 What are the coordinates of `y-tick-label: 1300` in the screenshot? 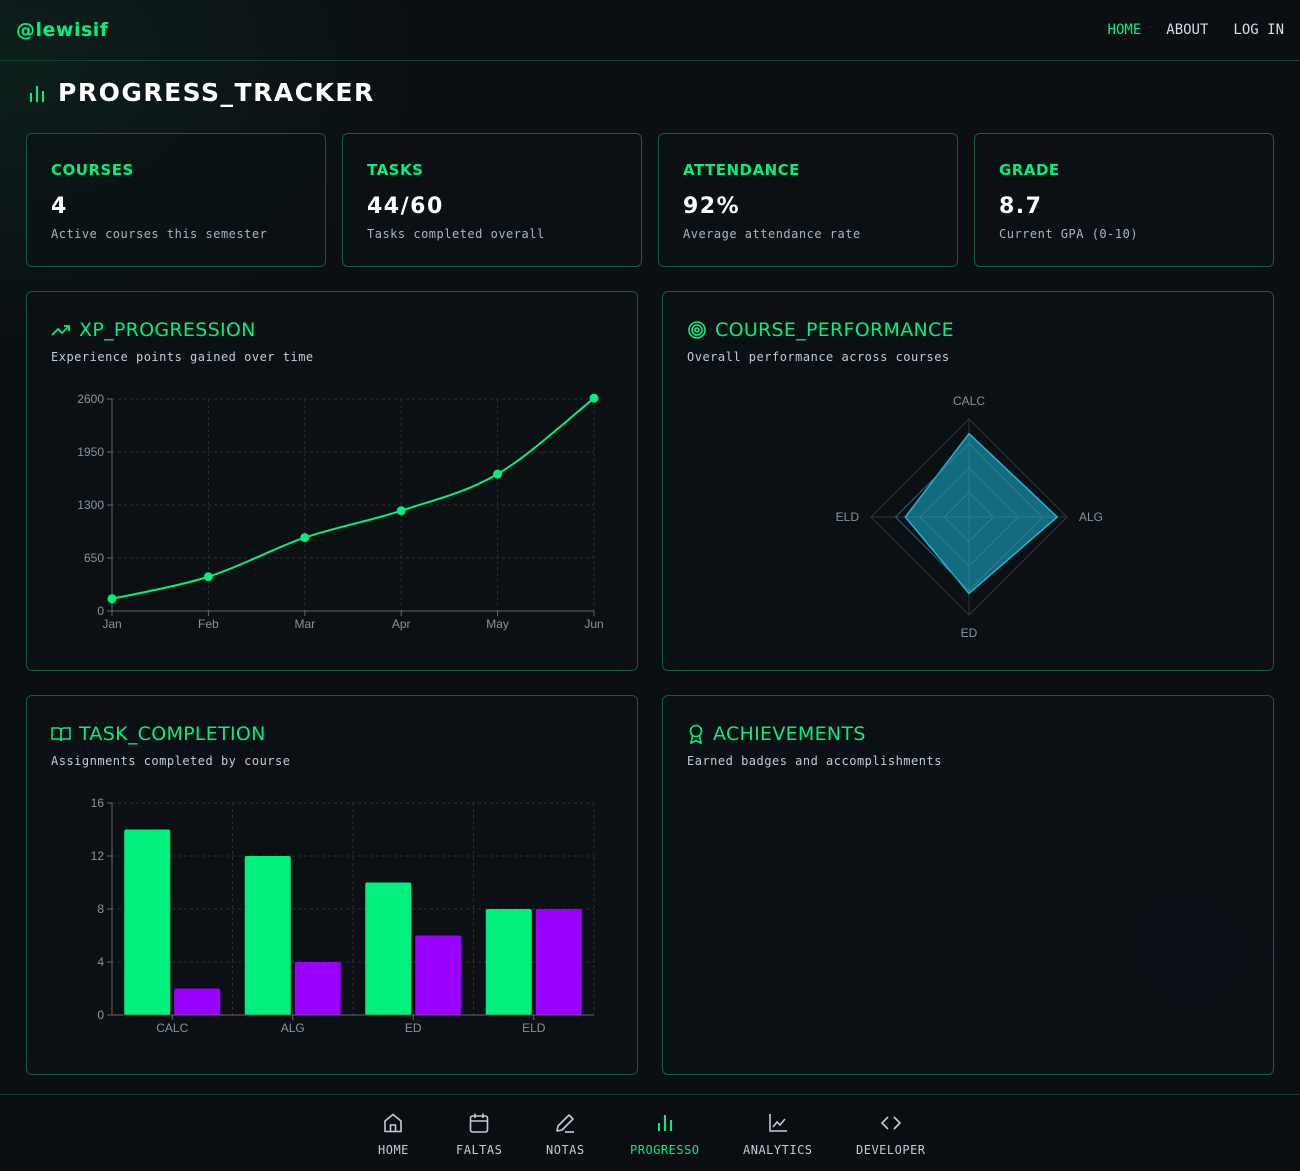 It's located at (90, 505).